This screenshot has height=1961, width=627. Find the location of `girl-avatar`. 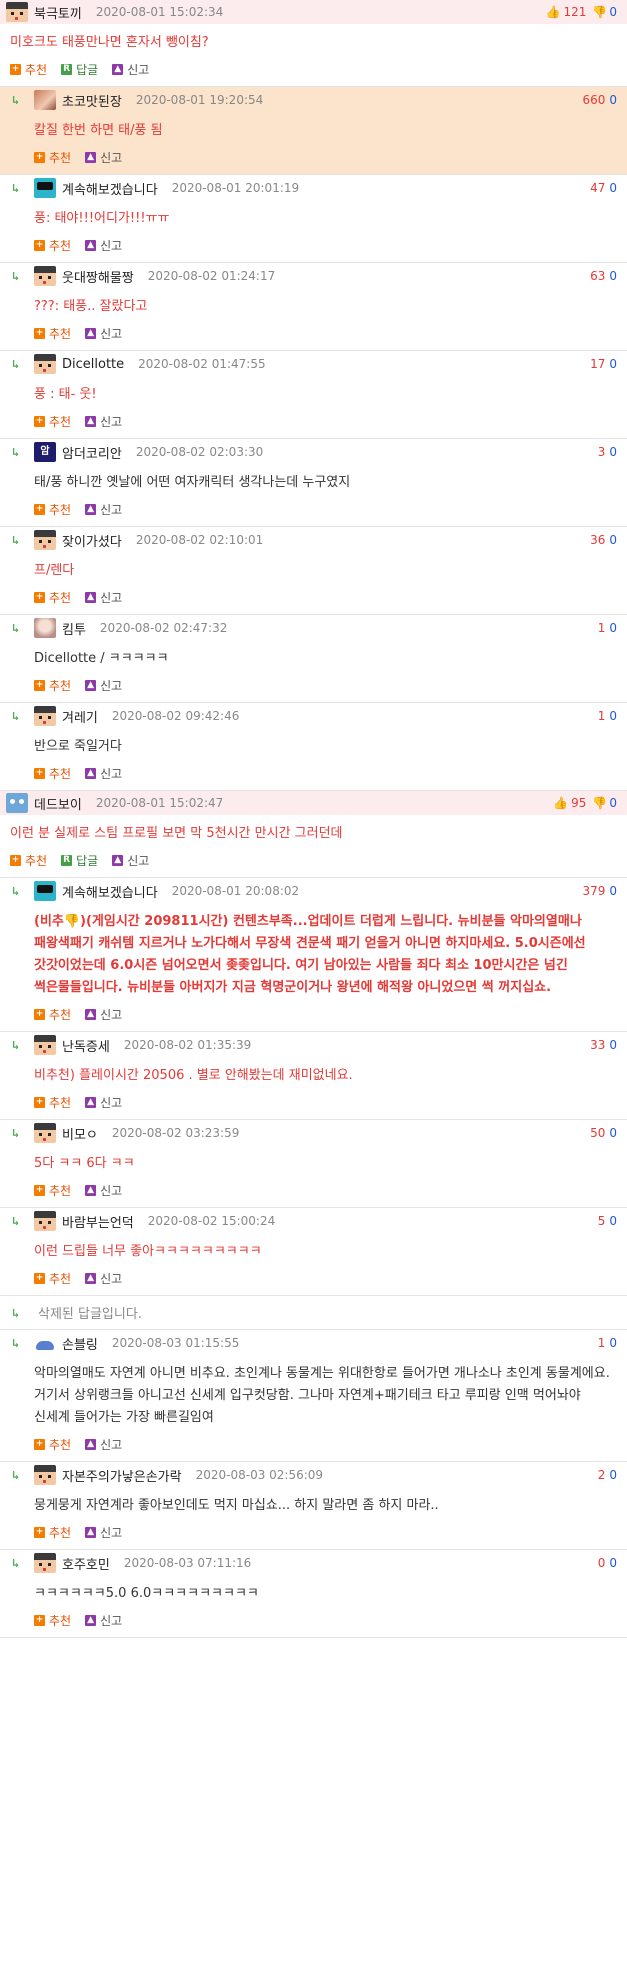

girl-avatar is located at coordinates (45, 100).